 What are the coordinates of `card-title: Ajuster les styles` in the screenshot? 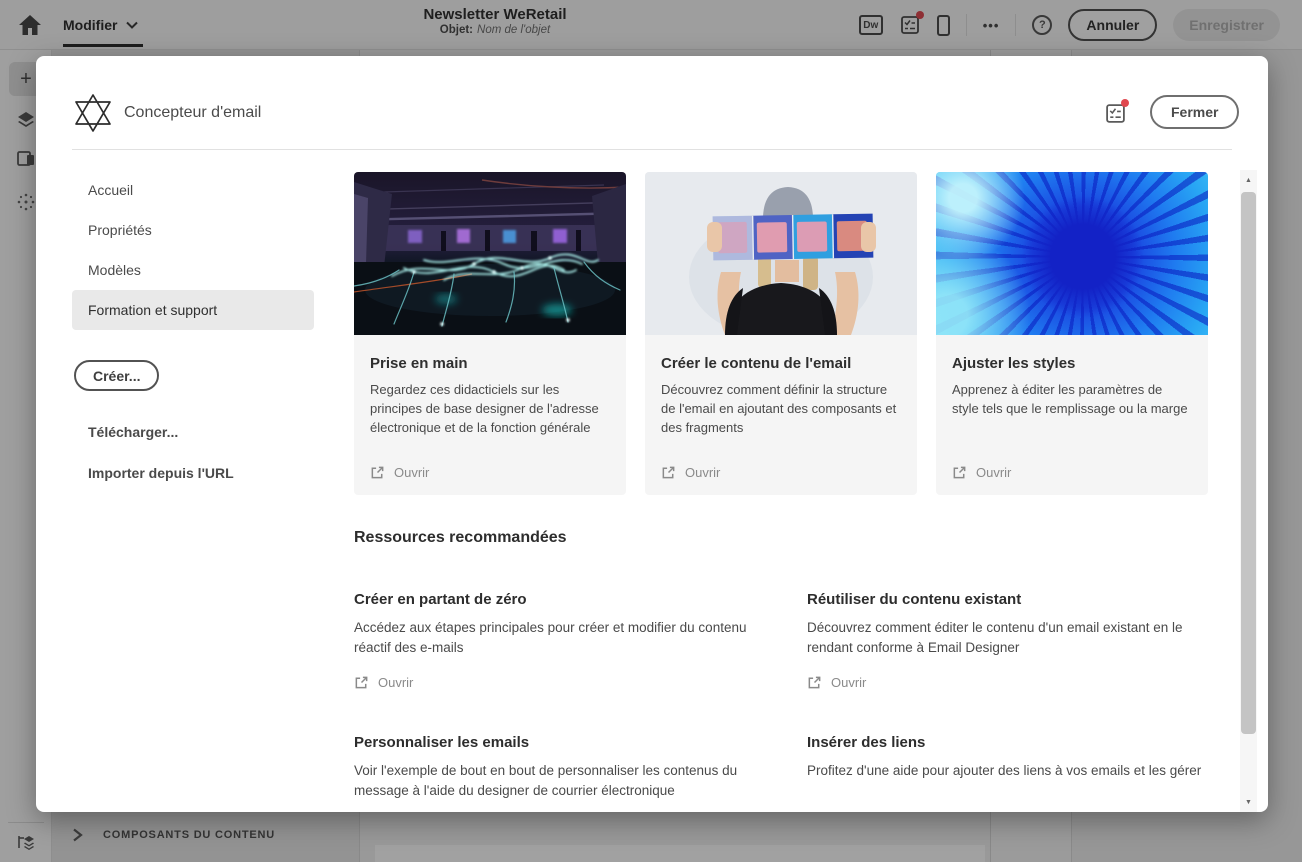 It's located at (1014, 363).